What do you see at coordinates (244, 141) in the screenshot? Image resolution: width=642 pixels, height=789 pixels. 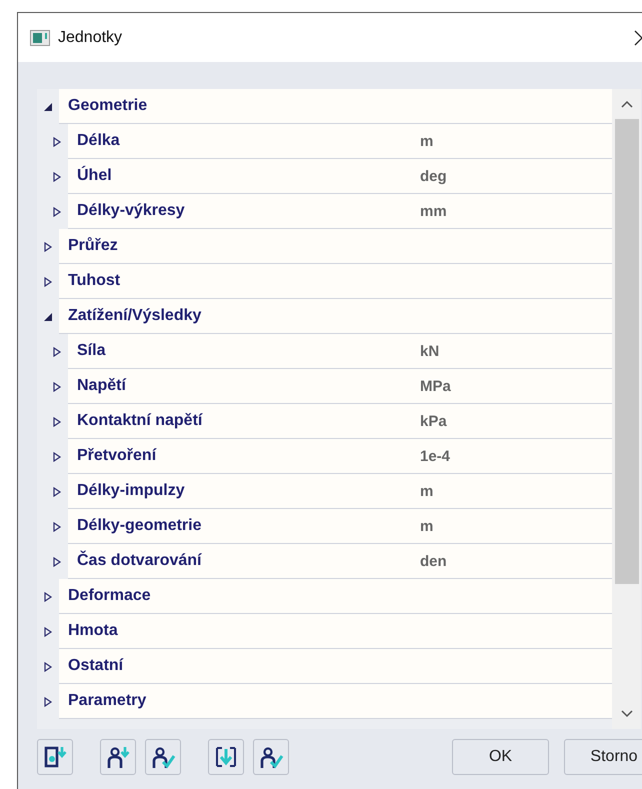 I see `tree-item: Délka` at bounding box center [244, 141].